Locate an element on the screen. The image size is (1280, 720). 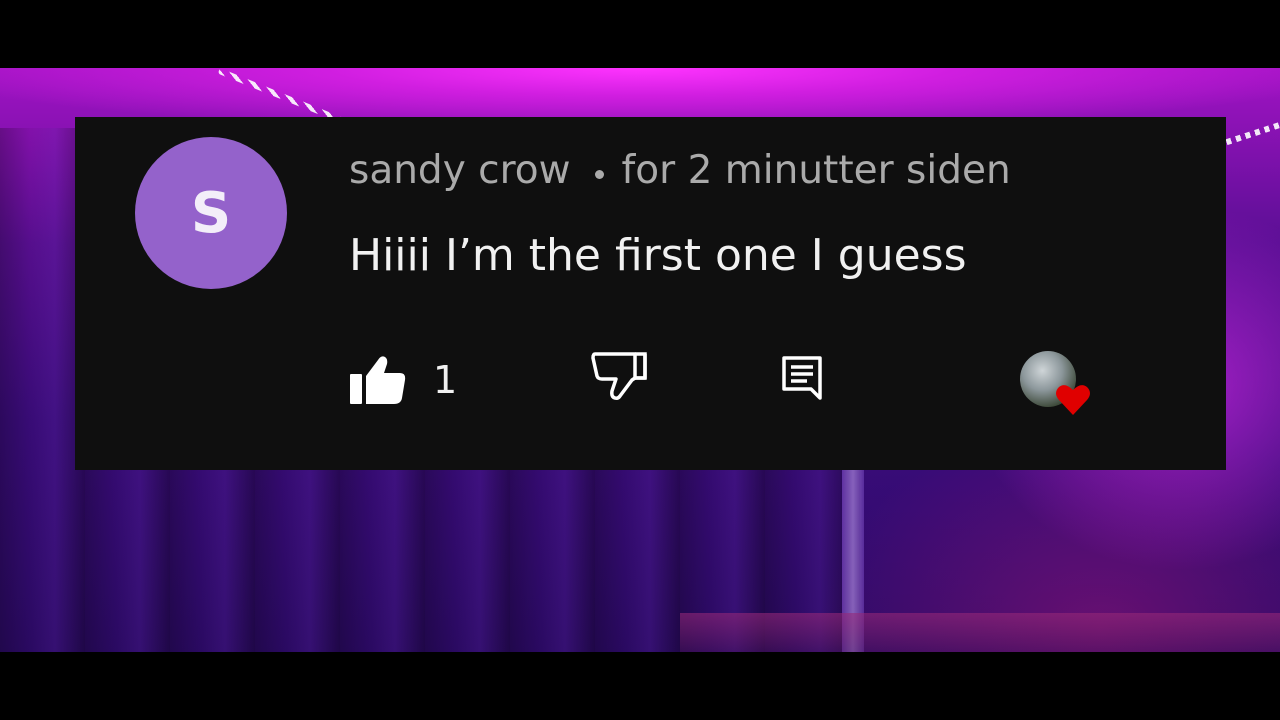
comment-header: sandy crow for 2 minutter siden is located at coordinates (680, 170).